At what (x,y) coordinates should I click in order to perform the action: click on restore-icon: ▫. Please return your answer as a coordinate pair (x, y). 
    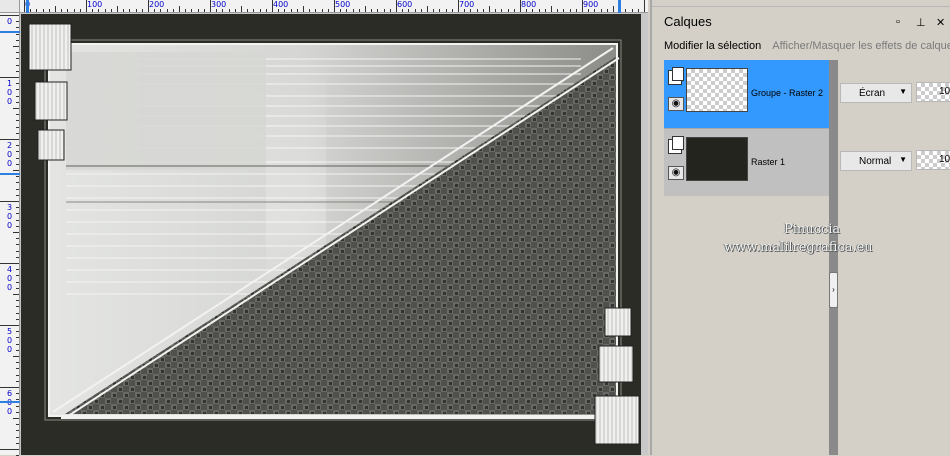
    Looking at the image, I should click on (898, 22).